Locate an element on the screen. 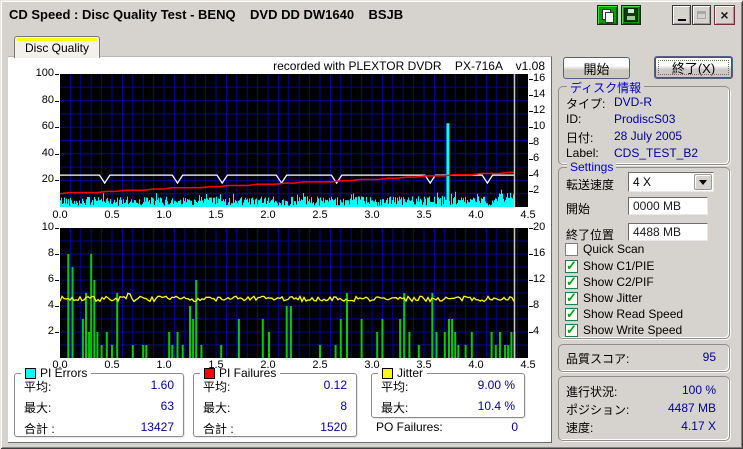  axis-tick-label: 4.5 is located at coordinates (528, 365).